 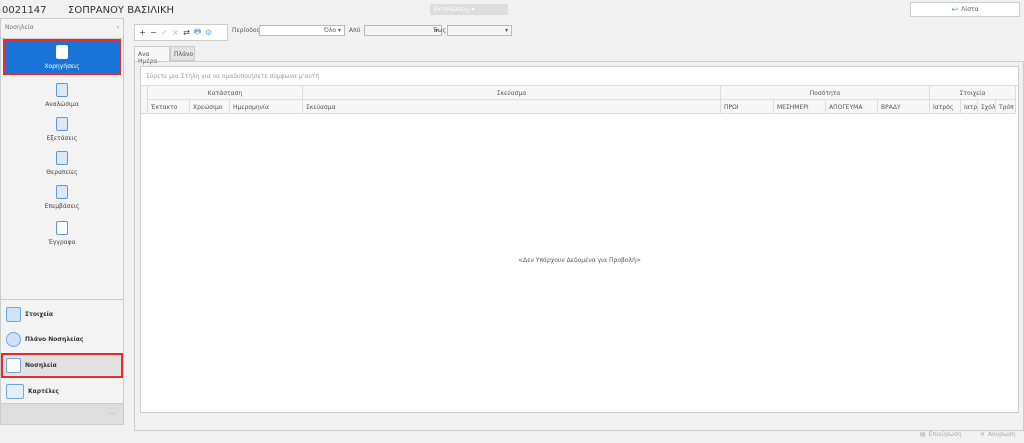 I want to click on item-label: Επεμβάσεις, so click(x=62, y=206).